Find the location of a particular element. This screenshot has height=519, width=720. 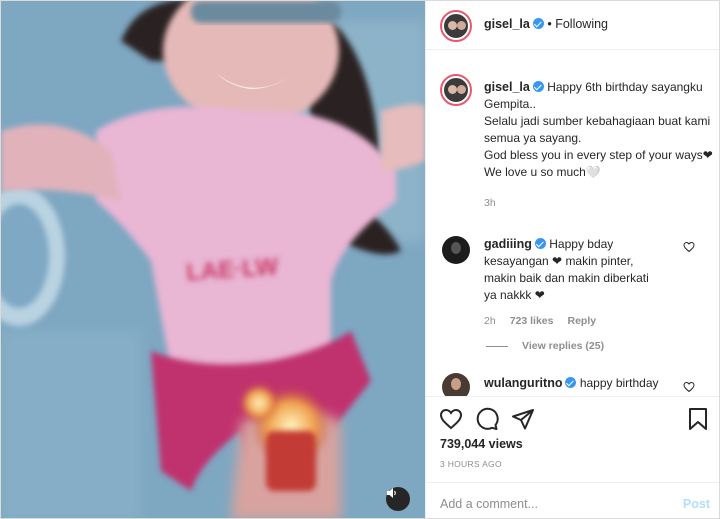

caption-username-link: gisel_la is located at coordinates (507, 87).